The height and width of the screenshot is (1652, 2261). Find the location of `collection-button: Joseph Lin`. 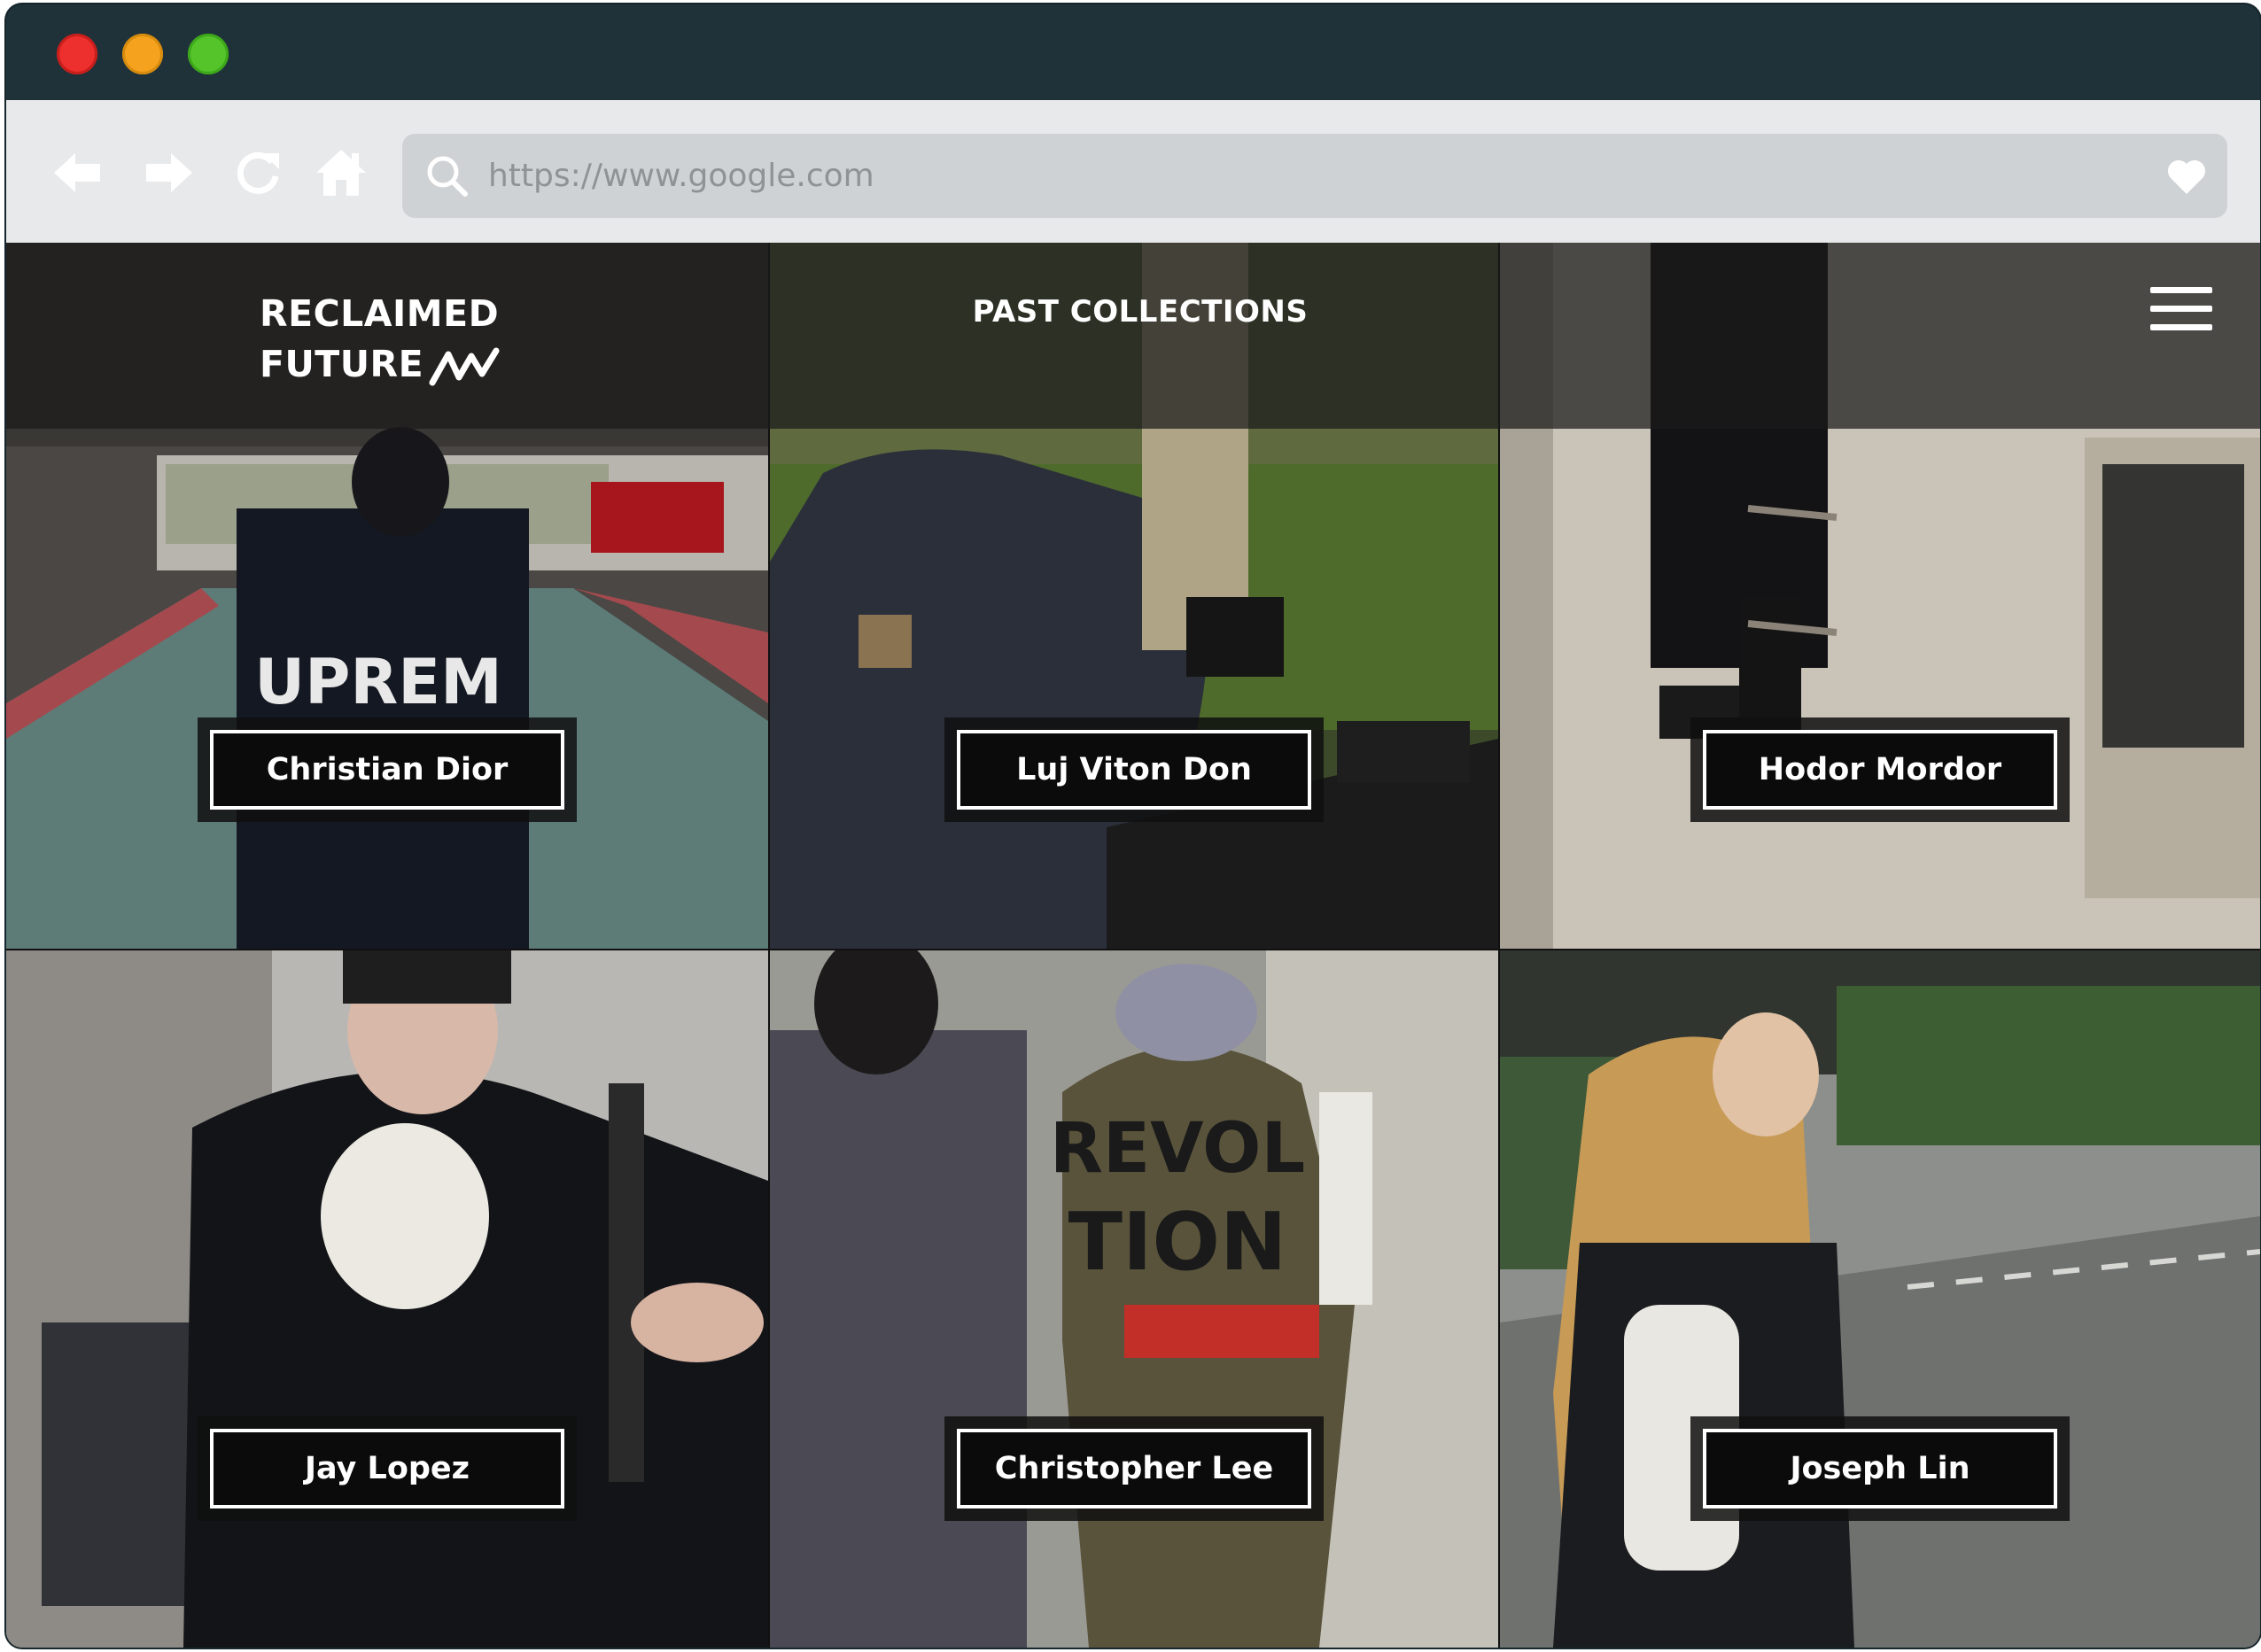

collection-button: Joseph Lin is located at coordinates (1880, 1468).